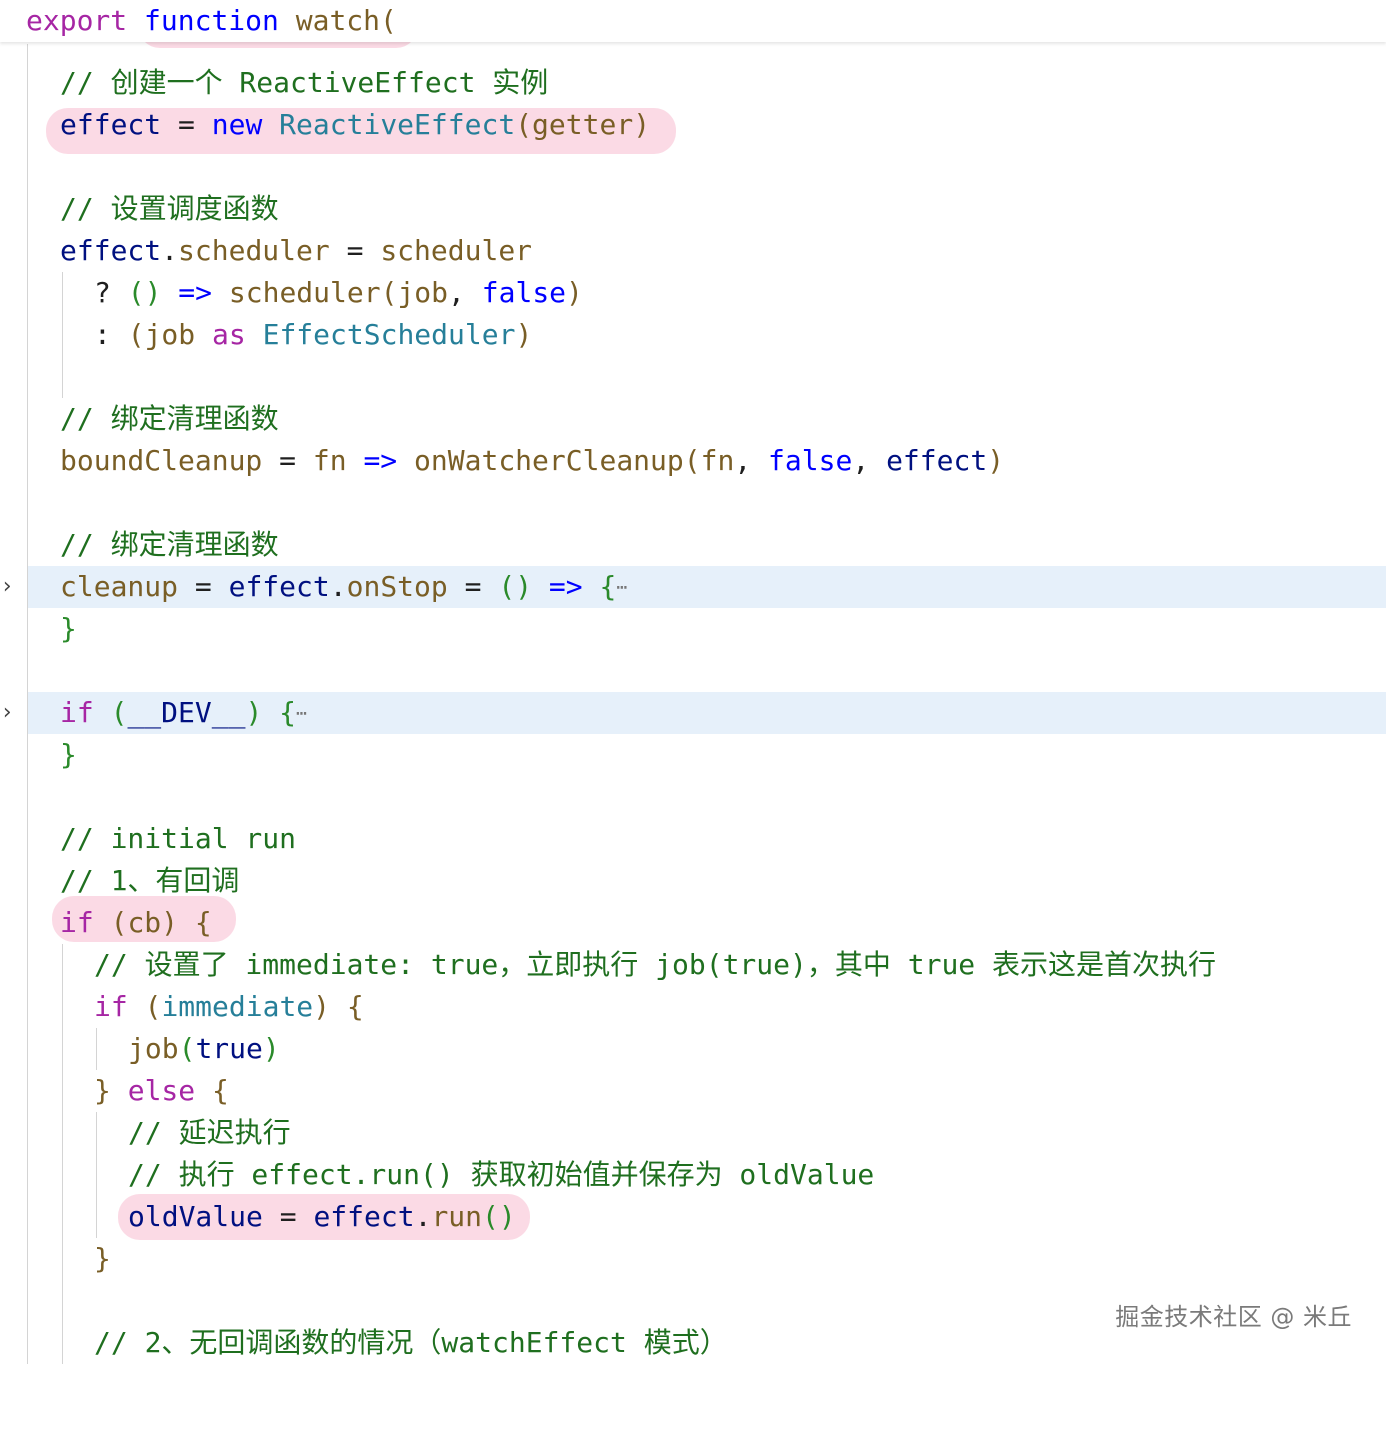  I want to click on comment: // 执行 effect.run() 获取初始值并保存为 oldValue, so click(501, 1174).